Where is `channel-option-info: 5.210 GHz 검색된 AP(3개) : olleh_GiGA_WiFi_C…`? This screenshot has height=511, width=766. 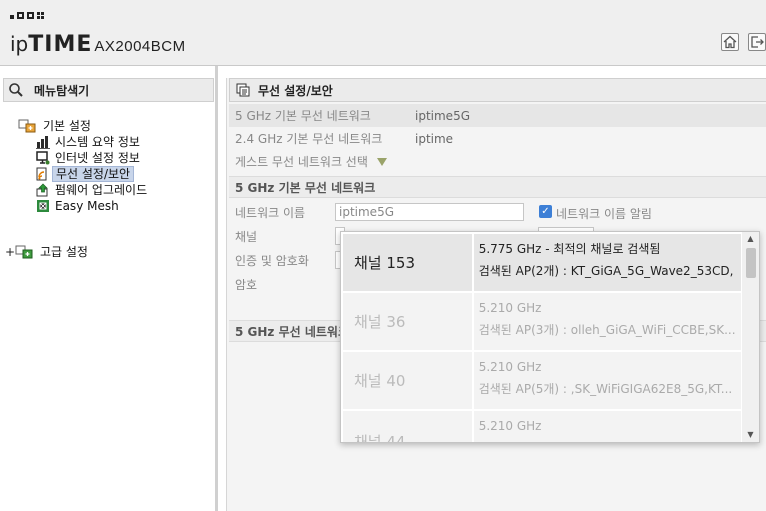 channel-option-info: 5.210 GHz 검색된 AP(3개) : olleh_GiGA_WiFi_C… is located at coordinates (607, 321).